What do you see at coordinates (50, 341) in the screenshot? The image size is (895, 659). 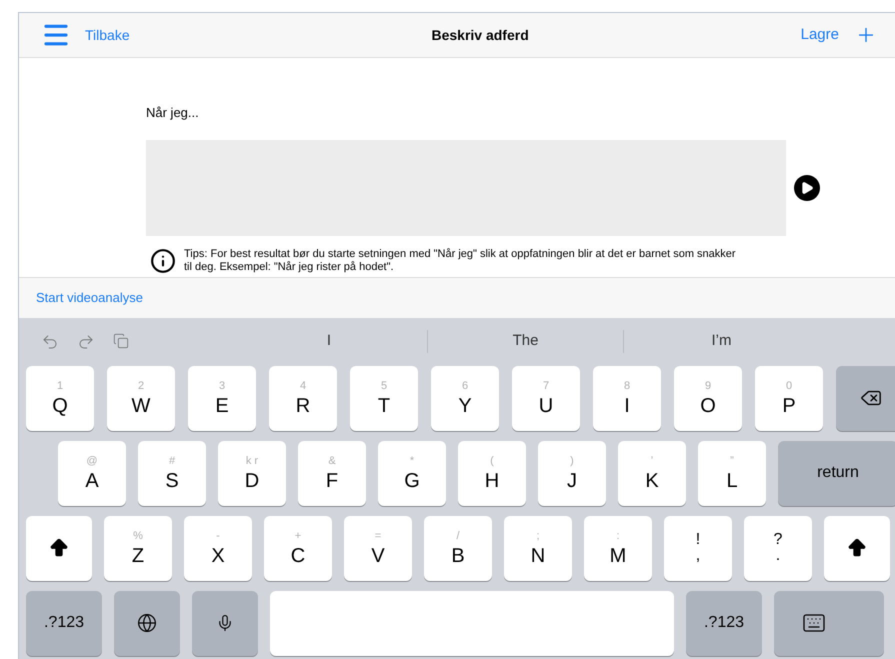 I see `undo-icon` at bounding box center [50, 341].